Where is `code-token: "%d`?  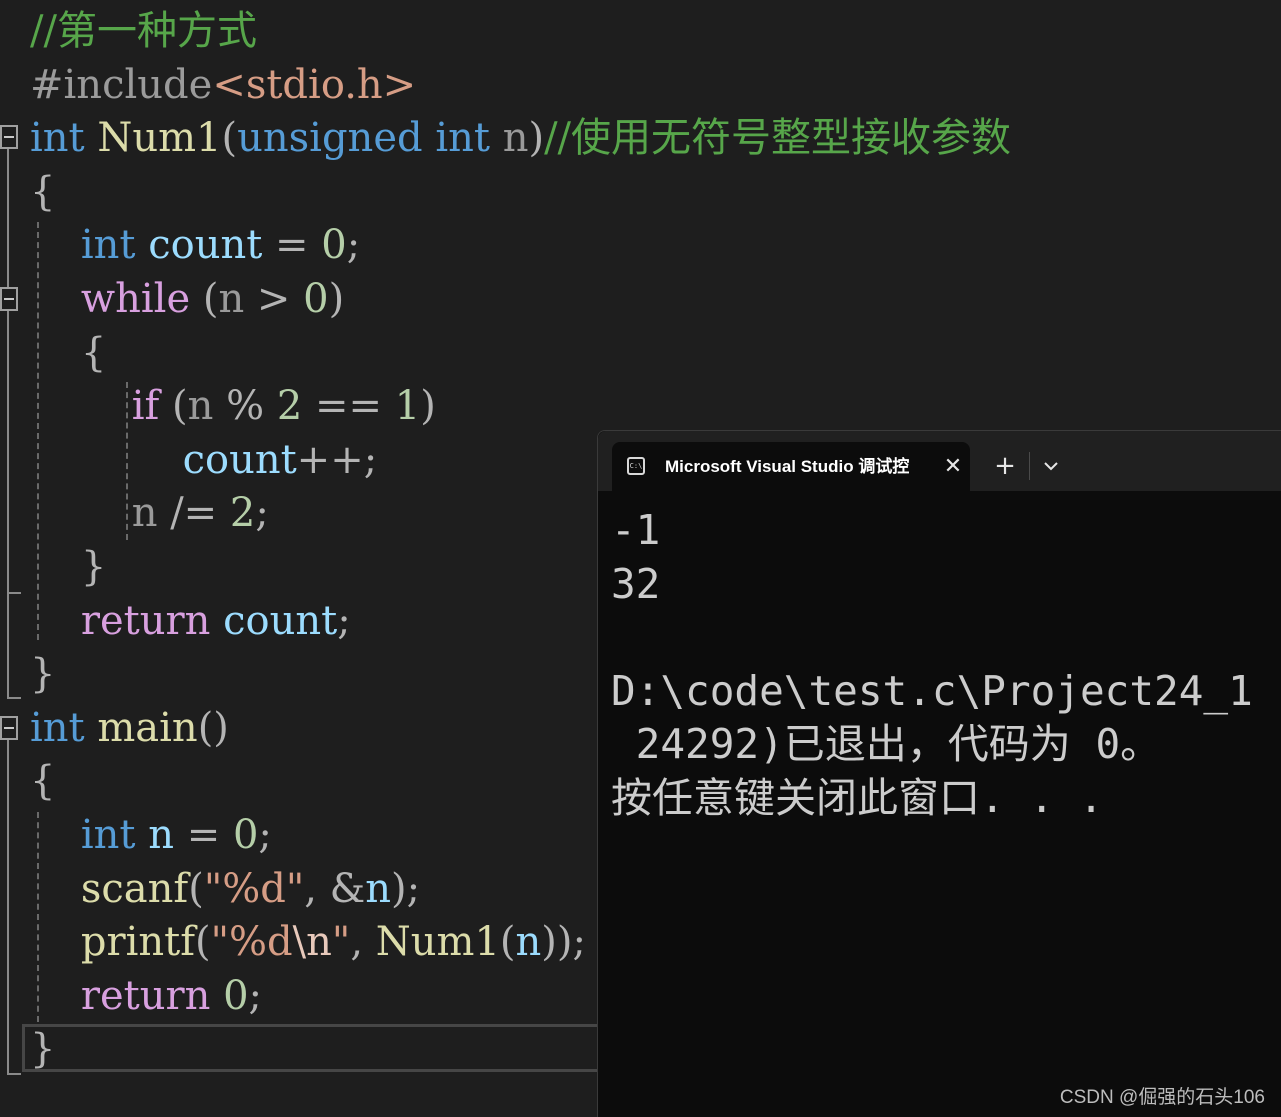
code-token: "%d is located at coordinates (251, 942).